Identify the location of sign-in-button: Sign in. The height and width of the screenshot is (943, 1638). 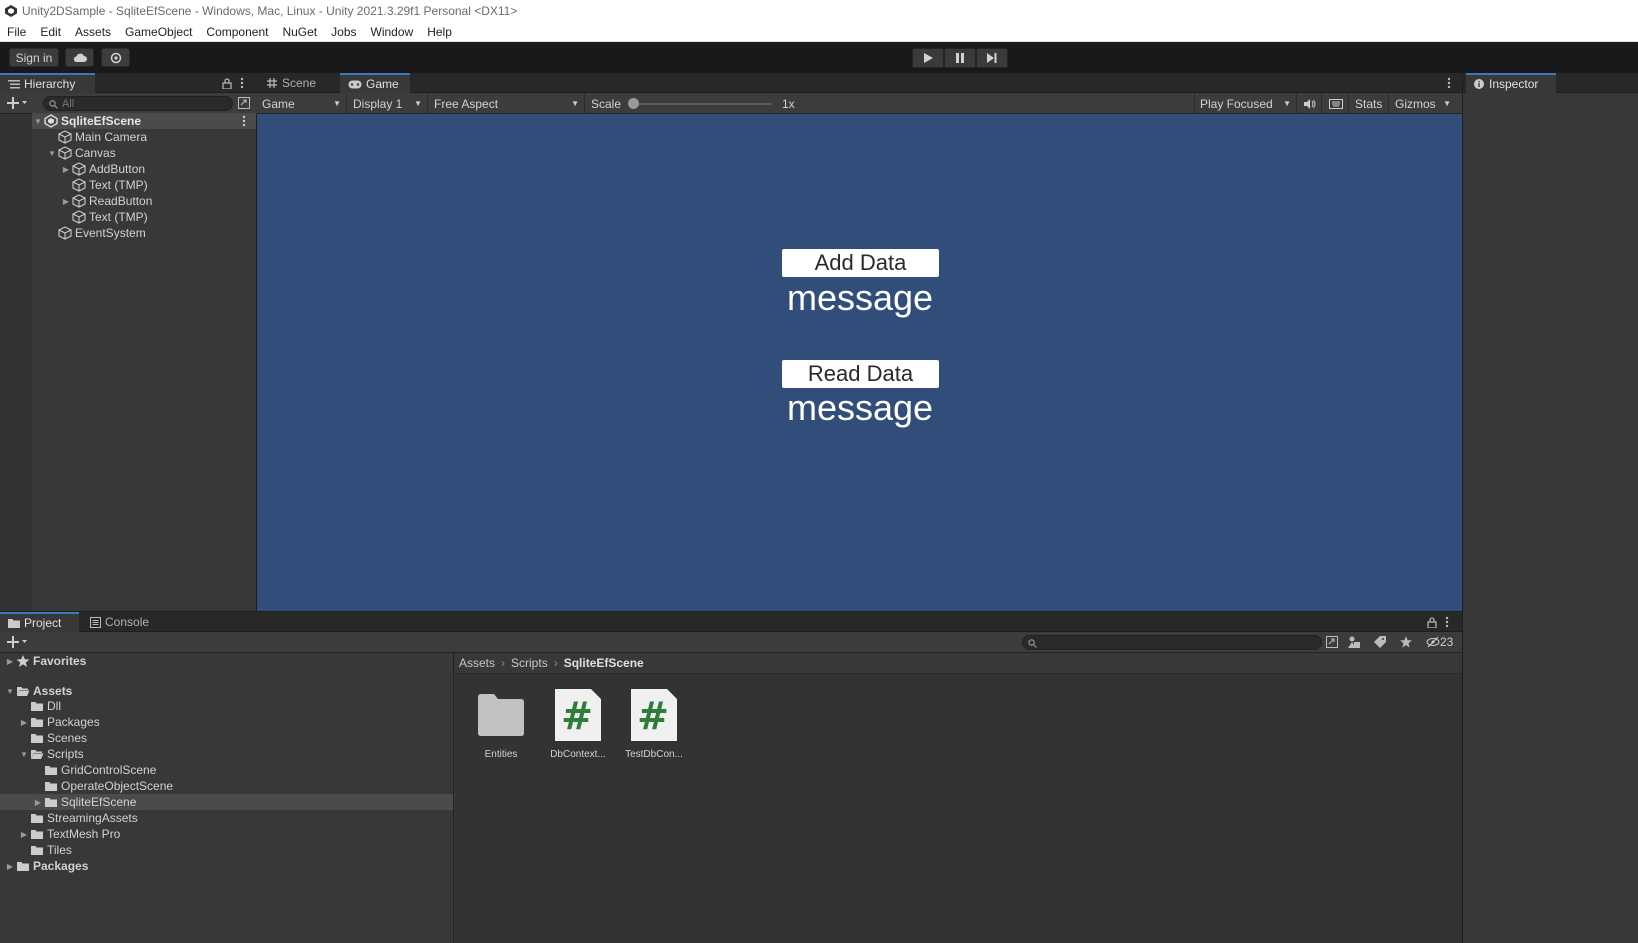
(34, 57).